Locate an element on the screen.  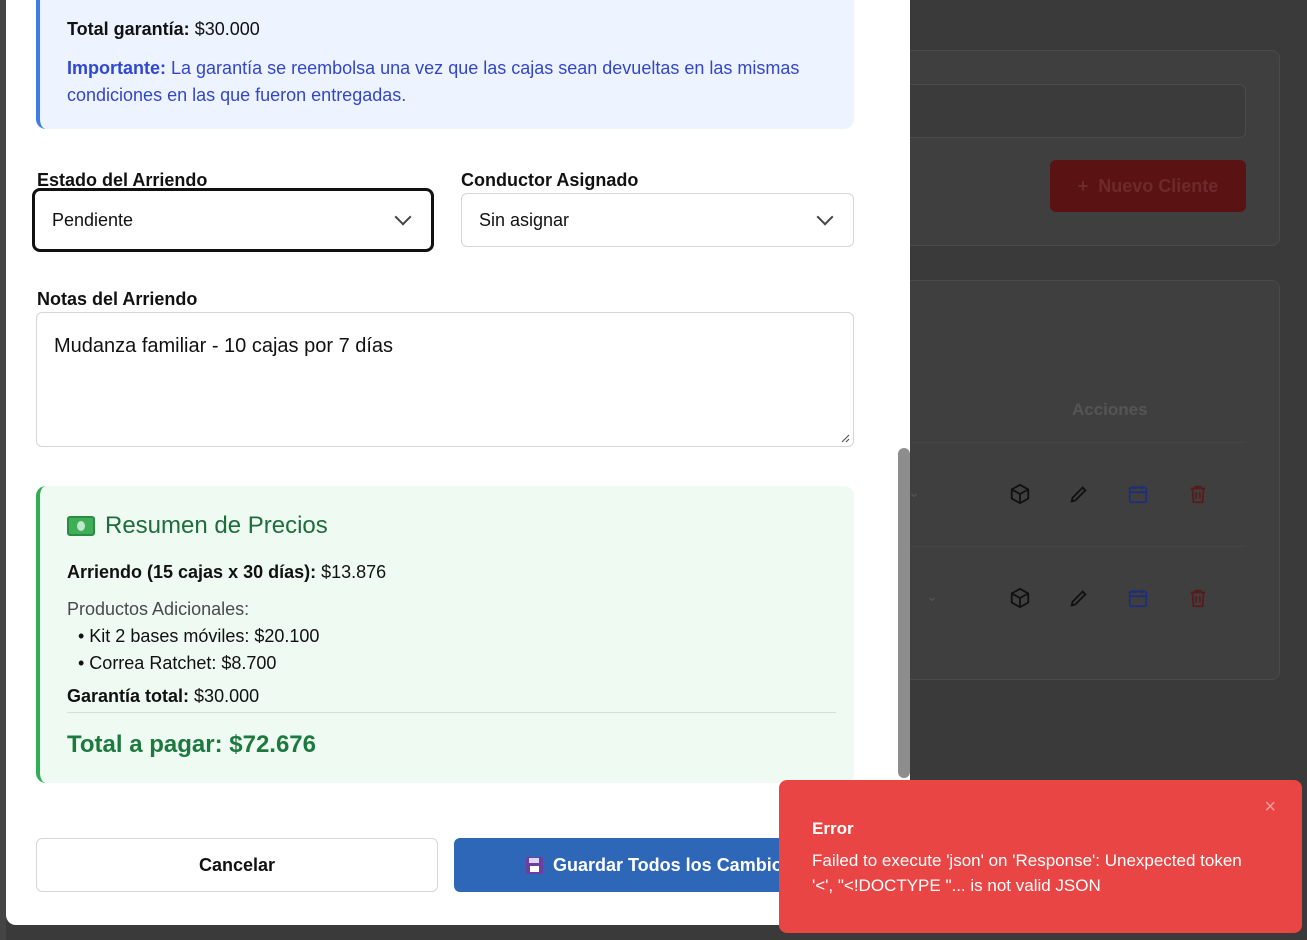
important-label: Importante: is located at coordinates (116, 68).